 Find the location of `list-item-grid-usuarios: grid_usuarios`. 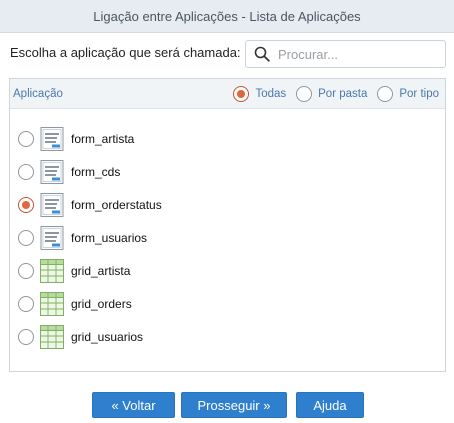

list-item-grid-usuarios: grid_usuarios is located at coordinates (80, 337).